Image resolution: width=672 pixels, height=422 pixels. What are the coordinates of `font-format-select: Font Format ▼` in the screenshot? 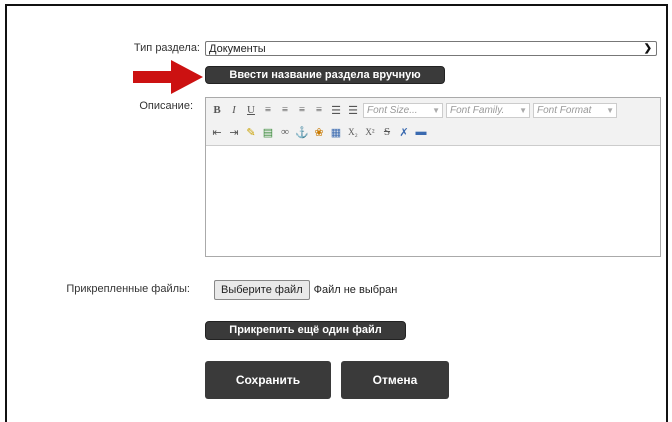 It's located at (575, 110).